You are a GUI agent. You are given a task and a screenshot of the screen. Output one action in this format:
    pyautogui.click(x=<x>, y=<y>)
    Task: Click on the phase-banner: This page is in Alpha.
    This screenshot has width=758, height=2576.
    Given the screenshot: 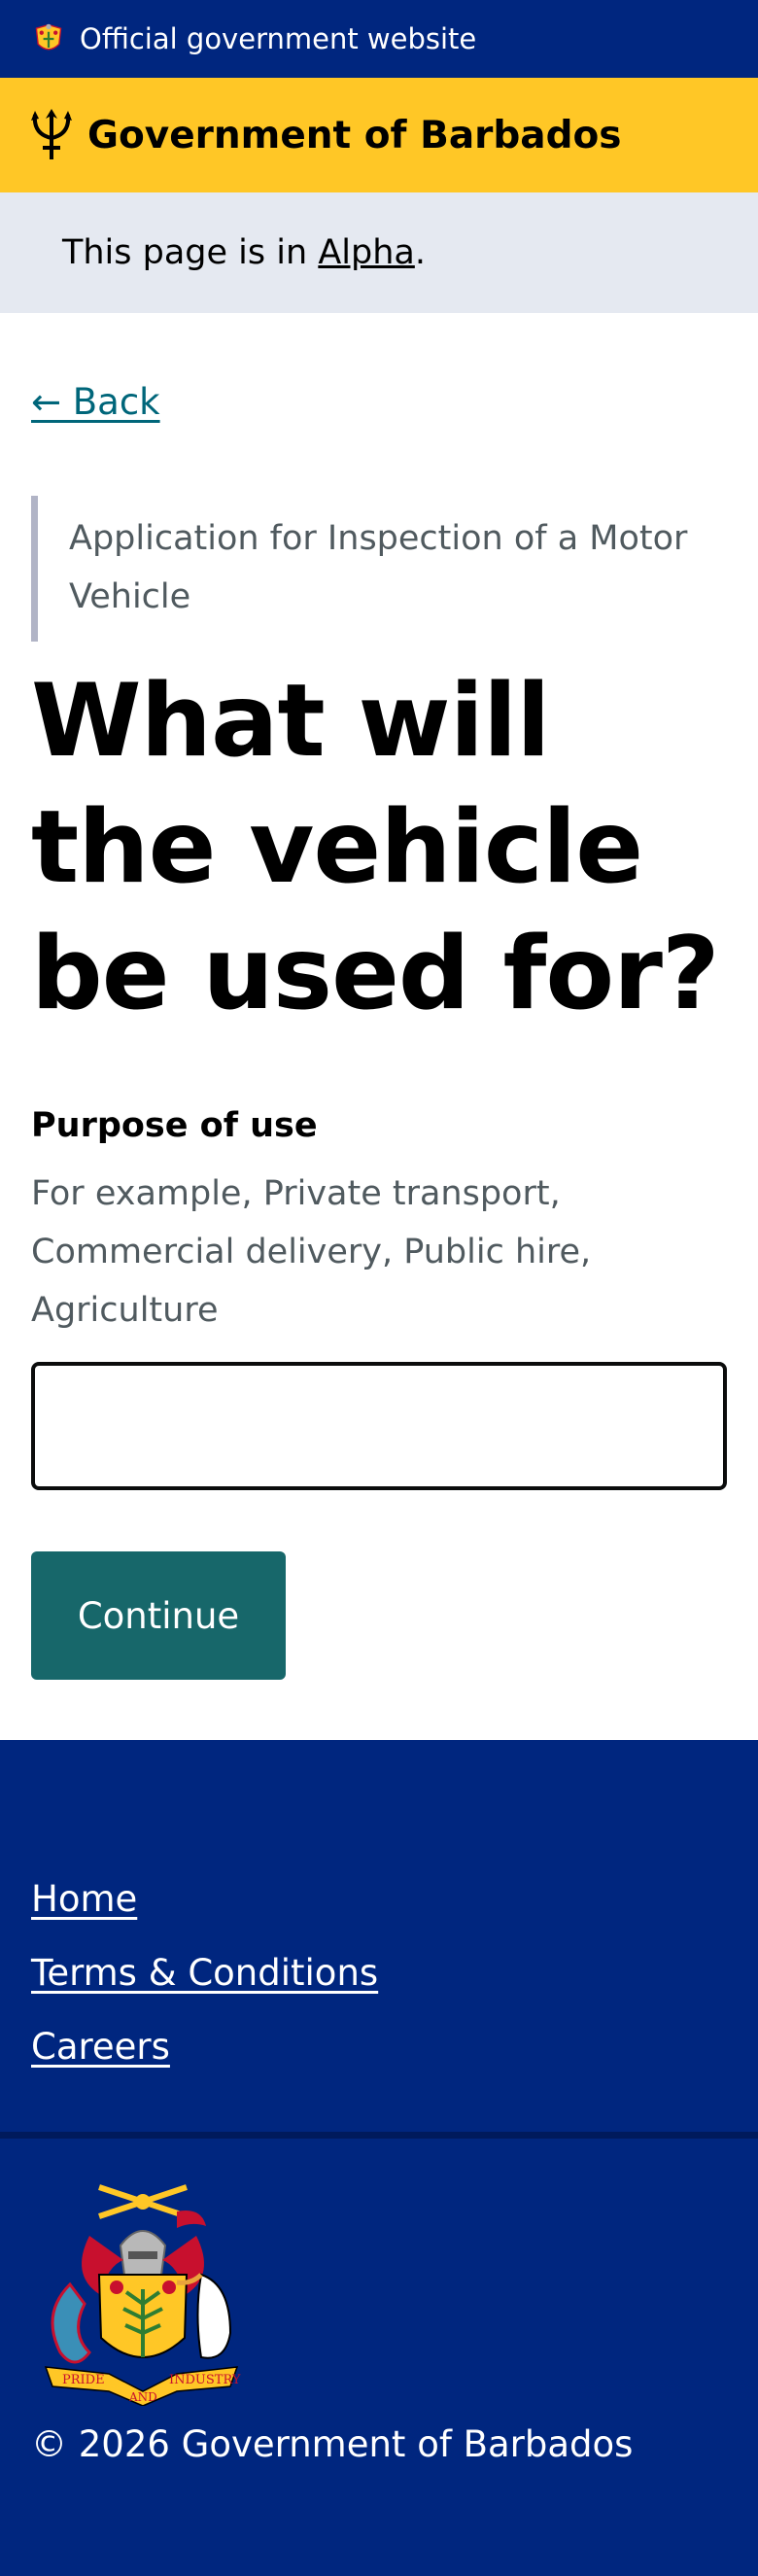 What is the action you would take?
    pyautogui.click(x=379, y=252)
    